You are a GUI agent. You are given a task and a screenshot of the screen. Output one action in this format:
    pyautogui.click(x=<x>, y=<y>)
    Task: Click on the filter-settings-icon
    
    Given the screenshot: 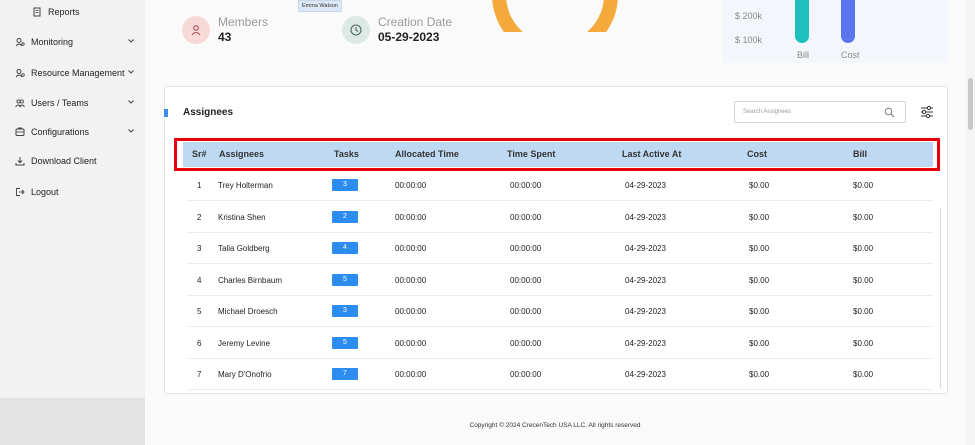 What is the action you would take?
    pyautogui.click(x=927, y=112)
    